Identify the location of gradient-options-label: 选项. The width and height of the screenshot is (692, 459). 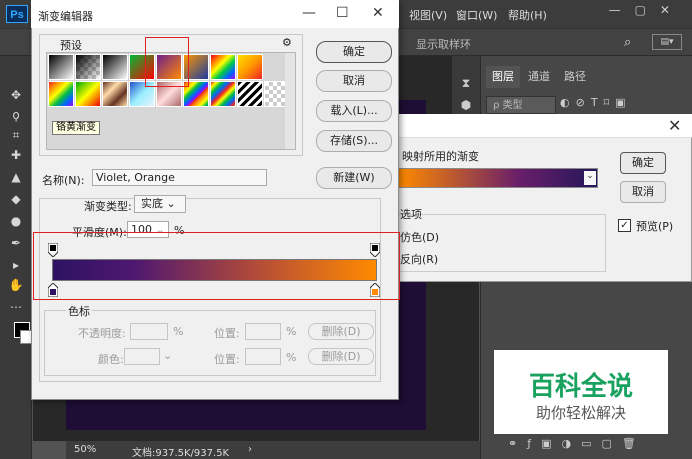
(411, 214).